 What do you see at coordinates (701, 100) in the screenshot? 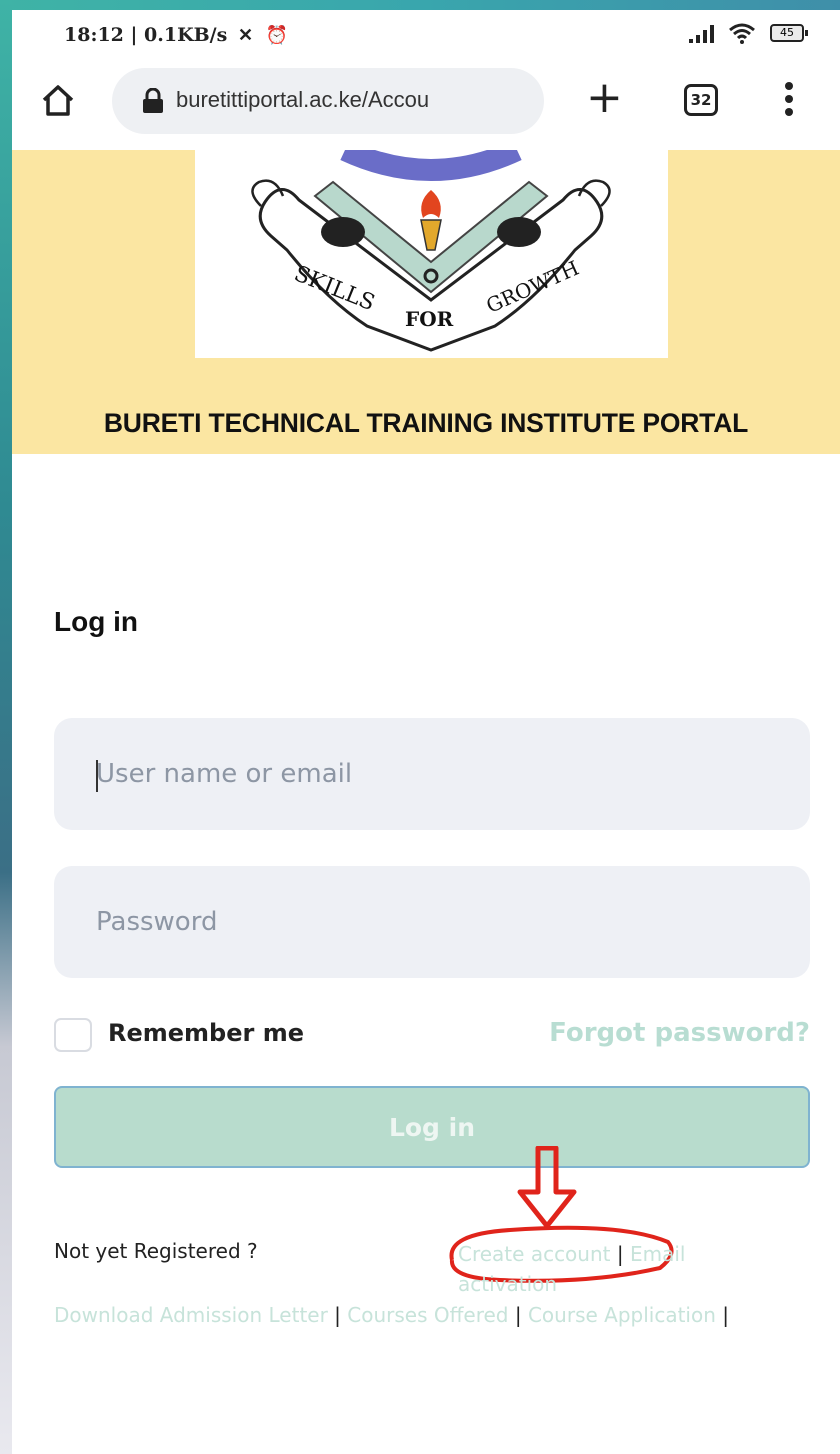
I see `tab-count-button: 32` at bounding box center [701, 100].